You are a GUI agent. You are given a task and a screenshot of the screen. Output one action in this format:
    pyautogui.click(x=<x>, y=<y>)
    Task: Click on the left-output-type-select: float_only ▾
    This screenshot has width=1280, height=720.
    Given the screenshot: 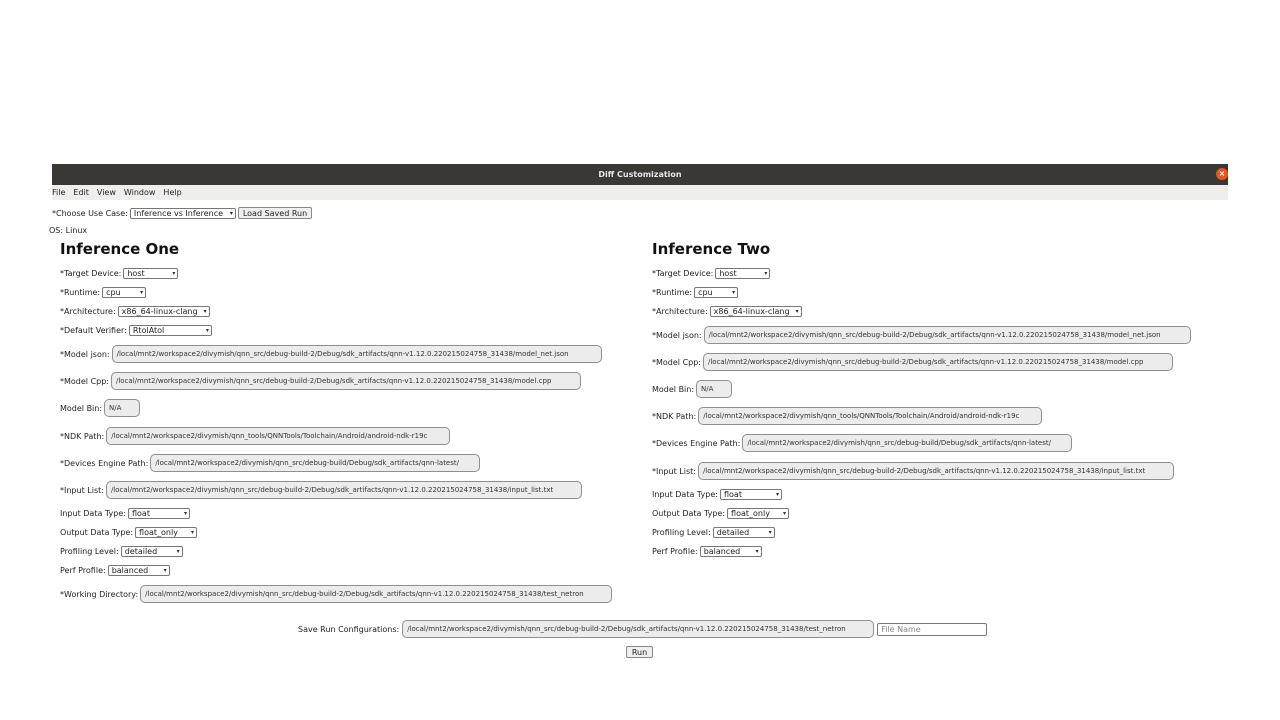 What is the action you would take?
    pyautogui.click(x=166, y=532)
    